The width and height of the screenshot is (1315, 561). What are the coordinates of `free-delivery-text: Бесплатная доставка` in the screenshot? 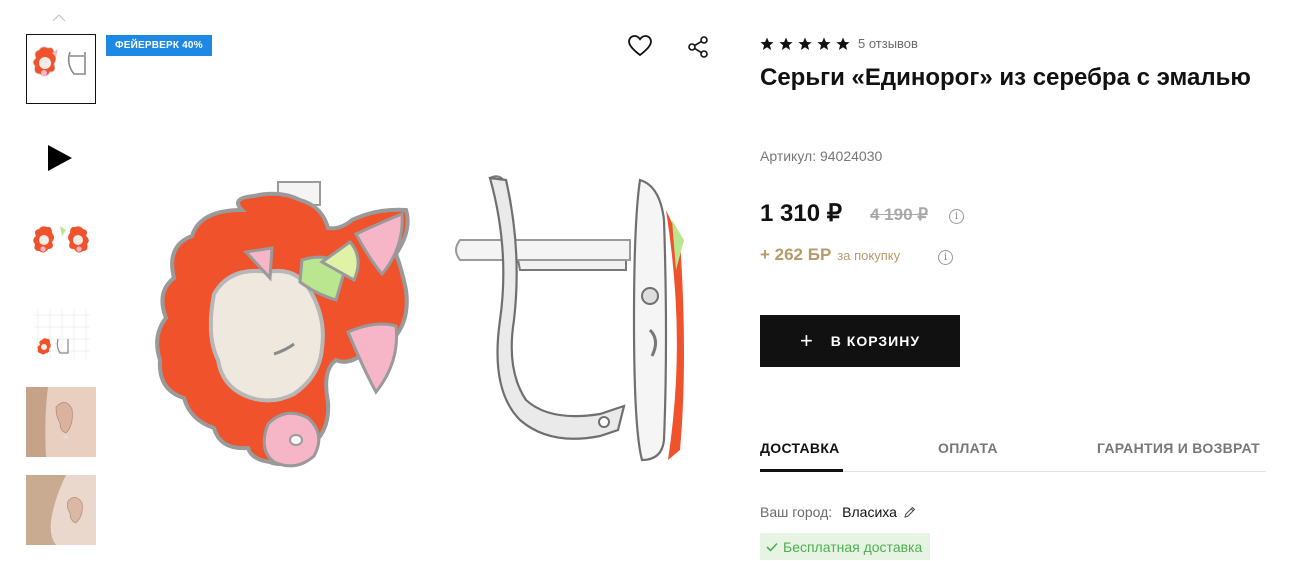 It's located at (853, 546).